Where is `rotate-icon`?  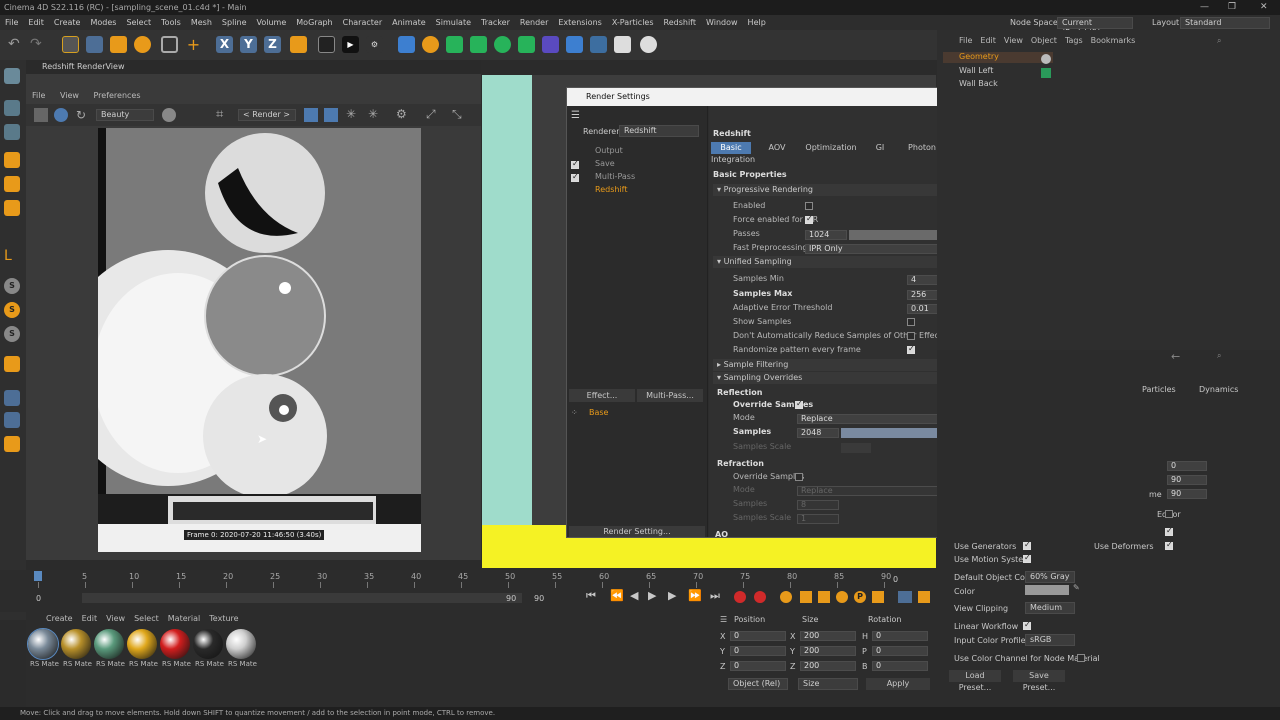
rotate-icon is located at coordinates (142, 44).